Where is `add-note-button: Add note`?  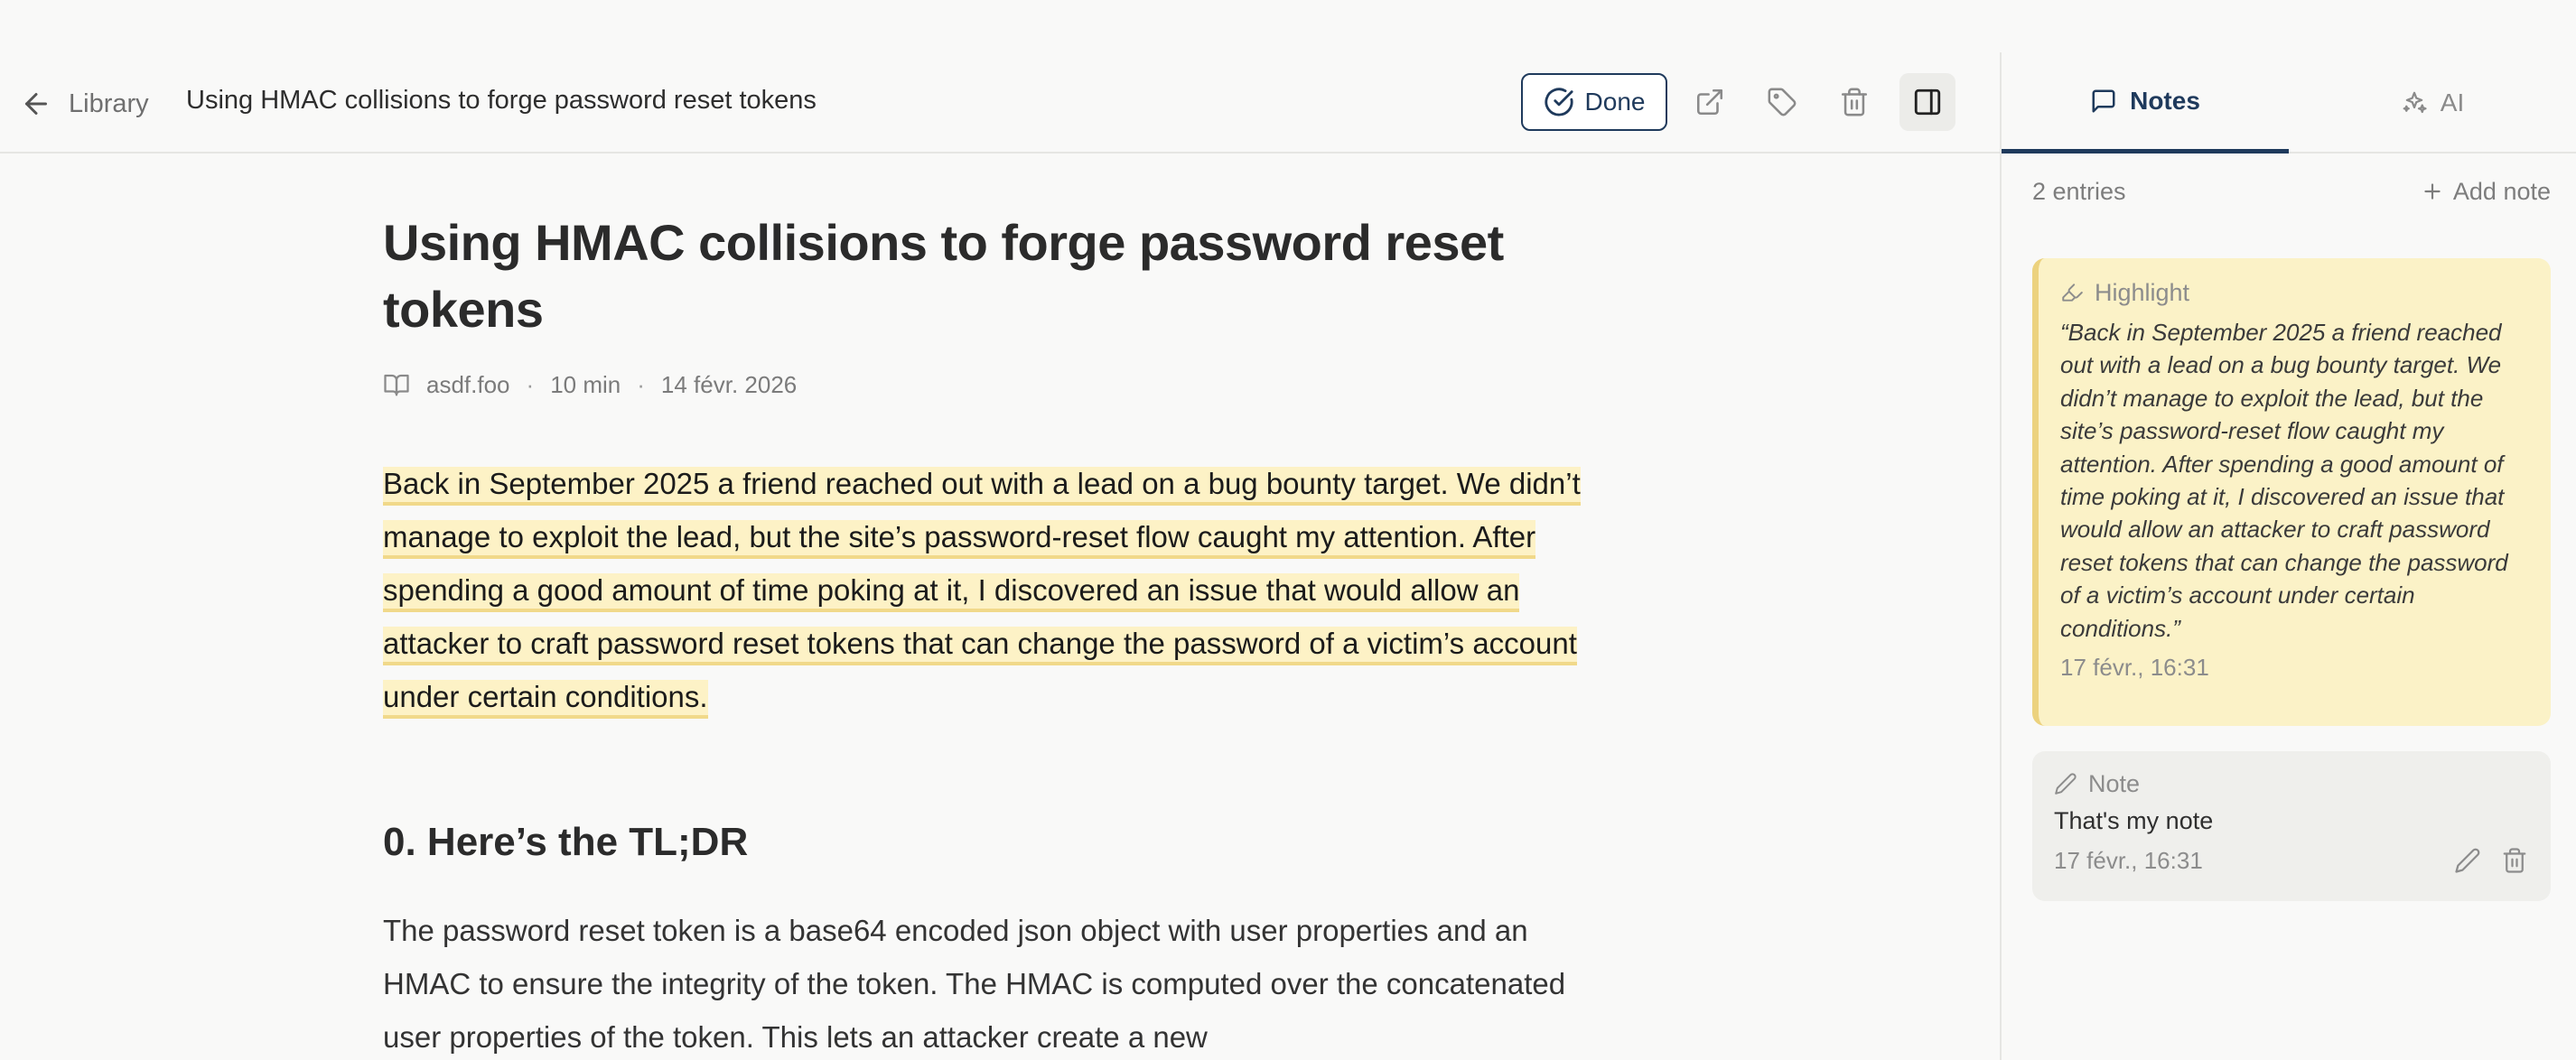 add-note-button: Add note is located at coordinates (2486, 192).